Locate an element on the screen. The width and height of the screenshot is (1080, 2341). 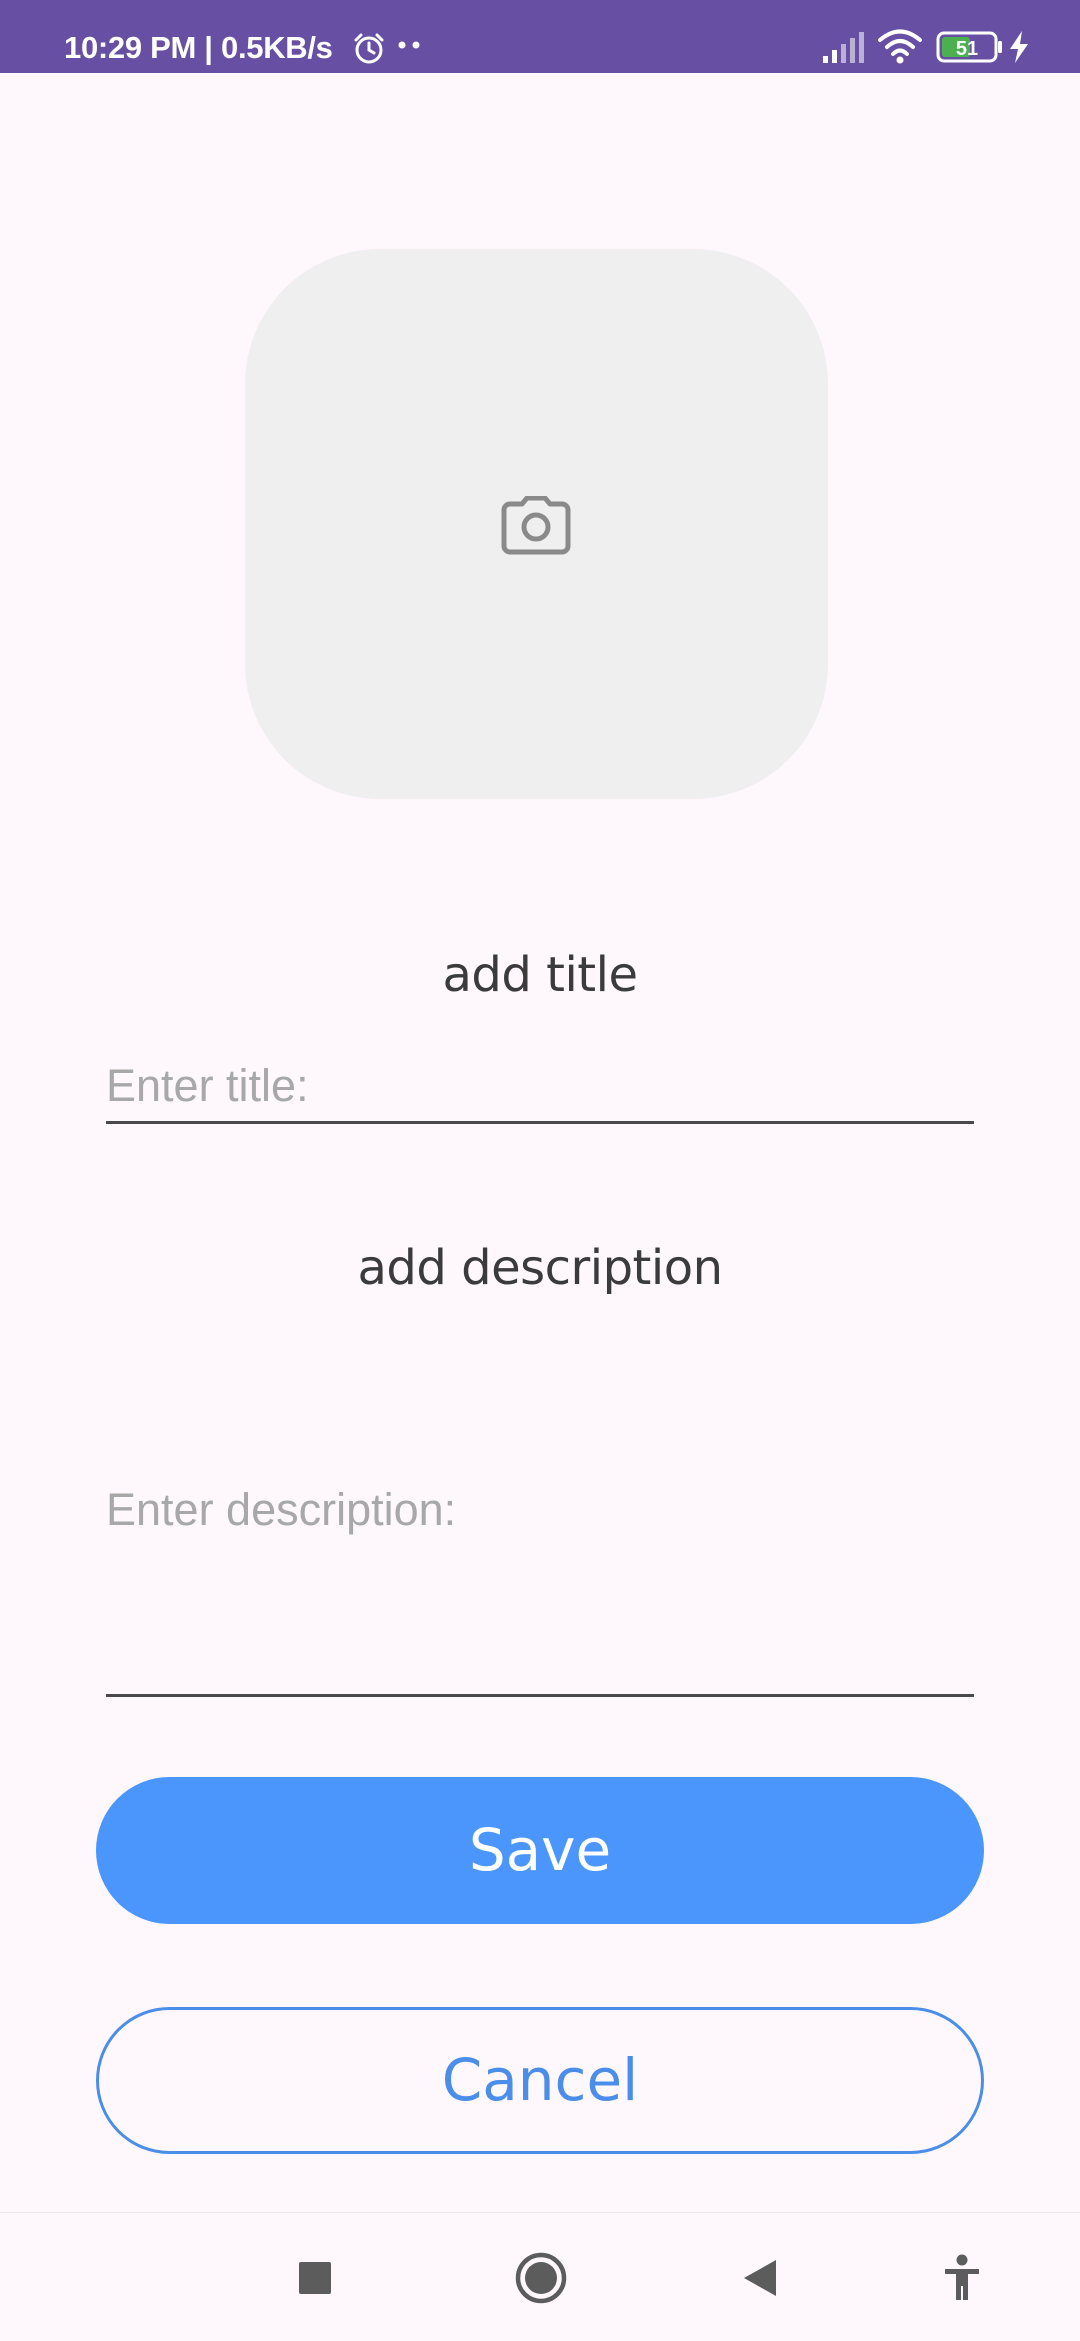
back-triangle-icon is located at coordinates (760, 2278).